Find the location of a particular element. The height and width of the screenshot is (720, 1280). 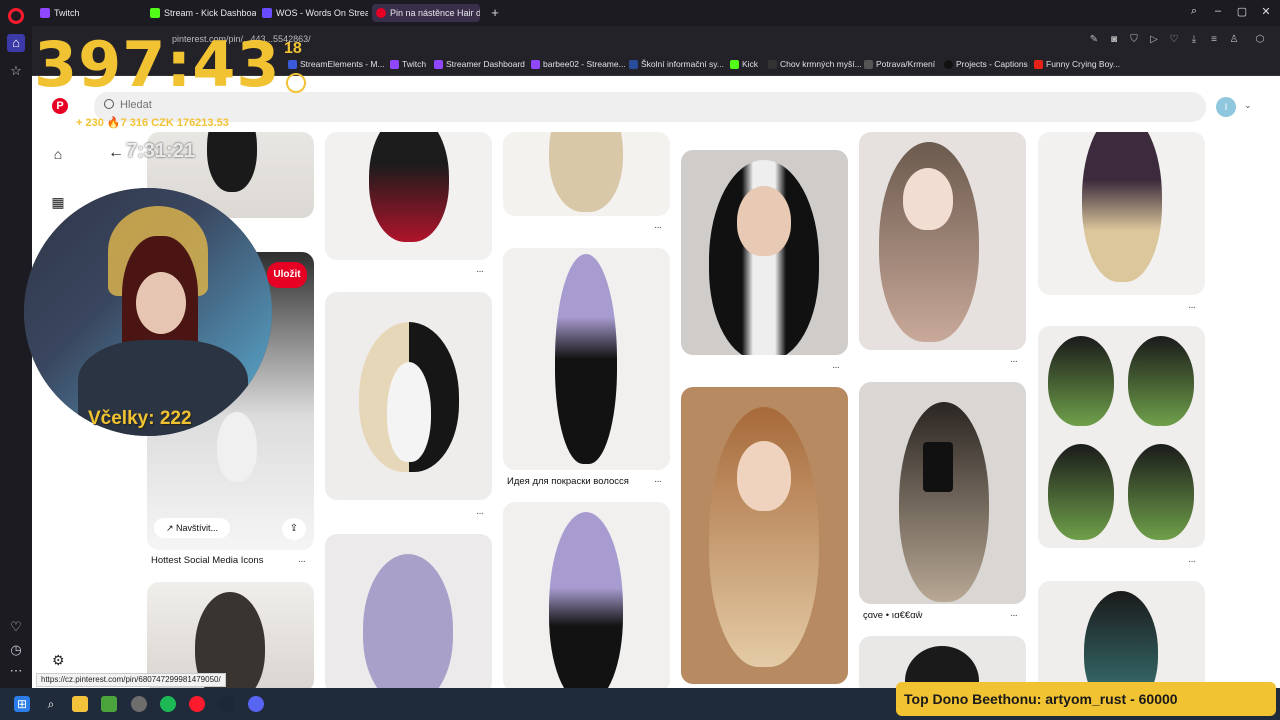

top-donation-banner: Top Dono Beethonu: artyom_rust - 60000 is located at coordinates (1086, 699).